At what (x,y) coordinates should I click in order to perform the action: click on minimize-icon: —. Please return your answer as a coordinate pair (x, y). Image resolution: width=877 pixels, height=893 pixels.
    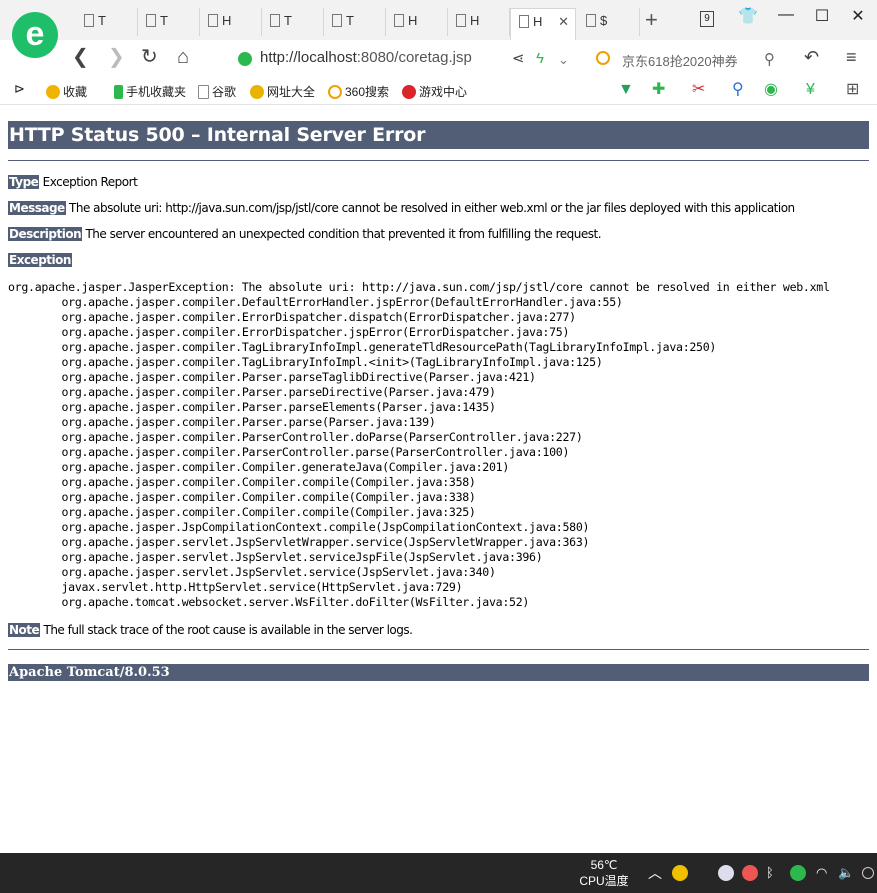
    Looking at the image, I should click on (786, 15).